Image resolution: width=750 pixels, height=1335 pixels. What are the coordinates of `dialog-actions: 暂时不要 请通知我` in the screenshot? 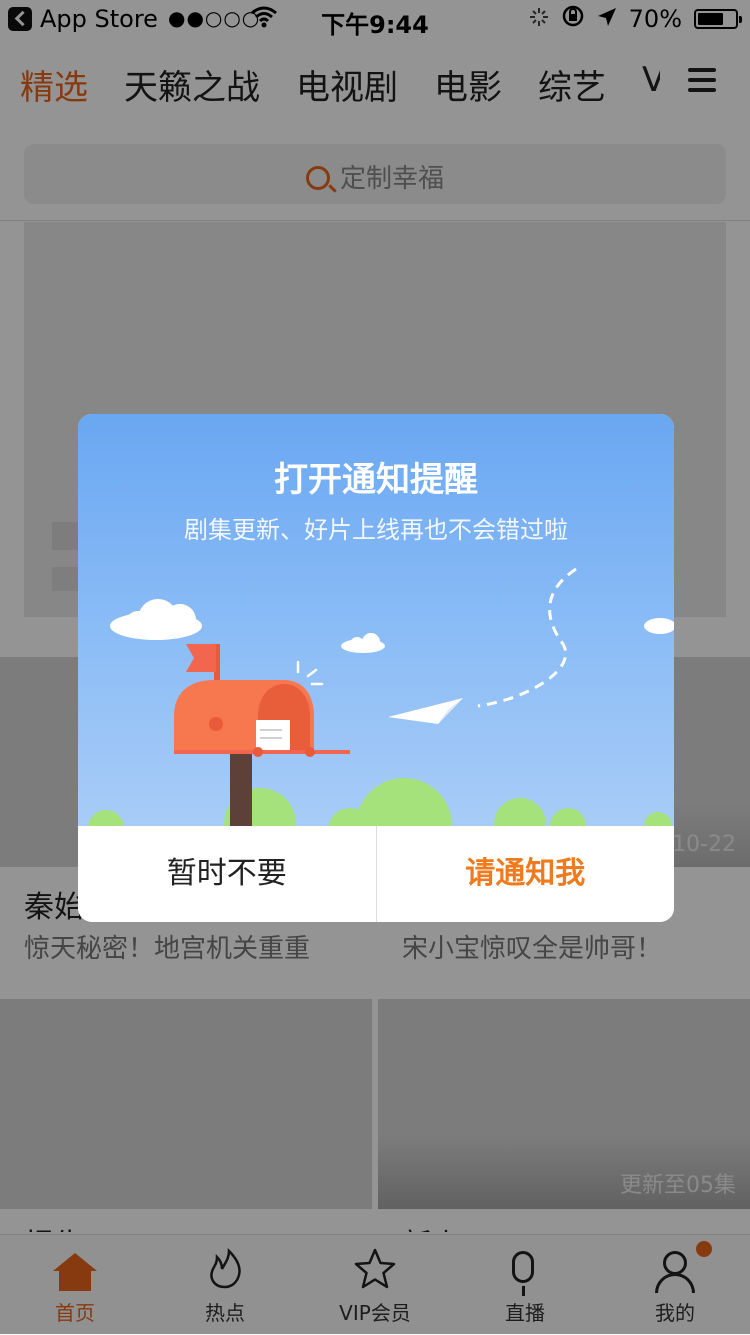 It's located at (376, 874).